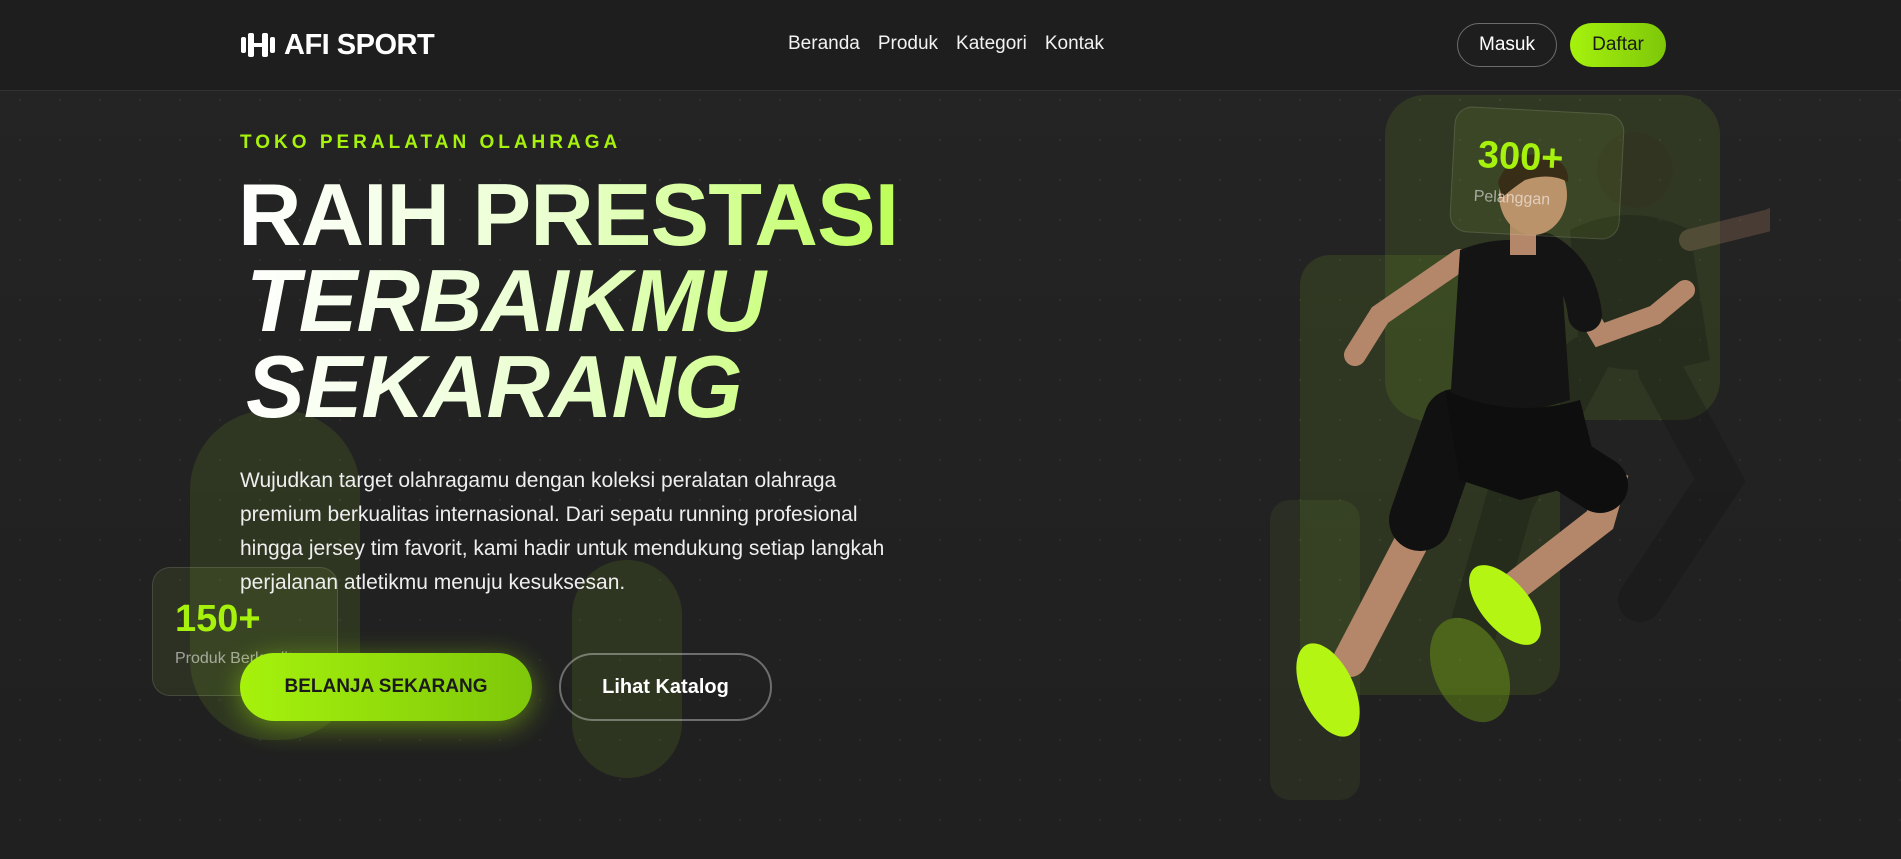  What do you see at coordinates (1520, 157) in the screenshot?
I see `stat-customers-value: 300+` at bounding box center [1520, 157].